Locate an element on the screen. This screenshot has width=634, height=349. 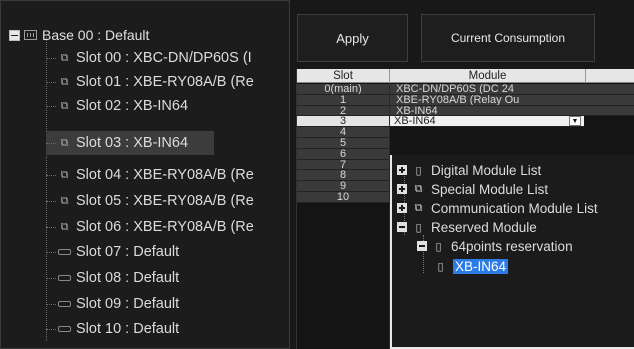
collapse-expander-icon is located at coordinates (14, 35).